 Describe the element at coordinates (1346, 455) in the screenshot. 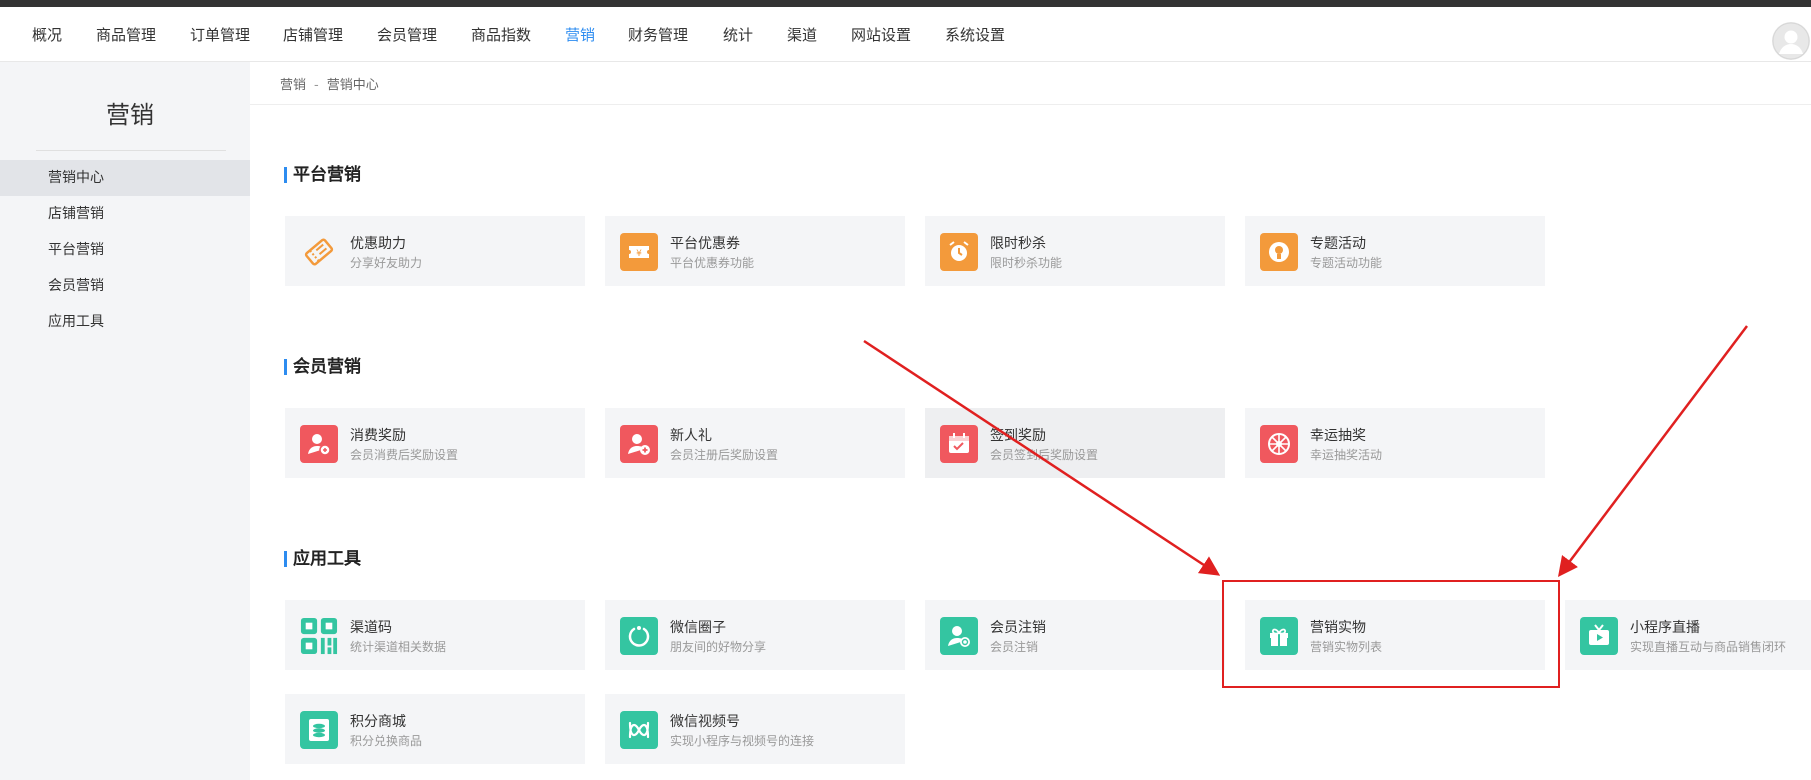

I see `card-subtitle: 幸运抽奖活动` at that location.